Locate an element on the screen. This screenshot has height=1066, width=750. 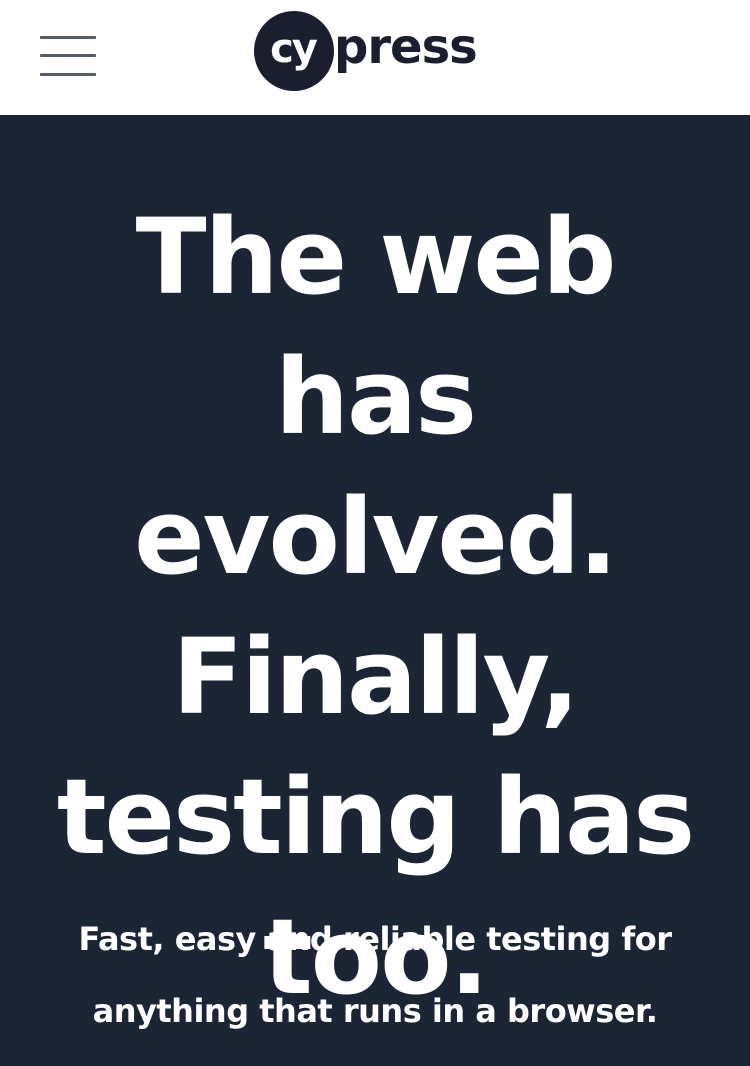
menu-bar-top is located at coordinates (68, 37).